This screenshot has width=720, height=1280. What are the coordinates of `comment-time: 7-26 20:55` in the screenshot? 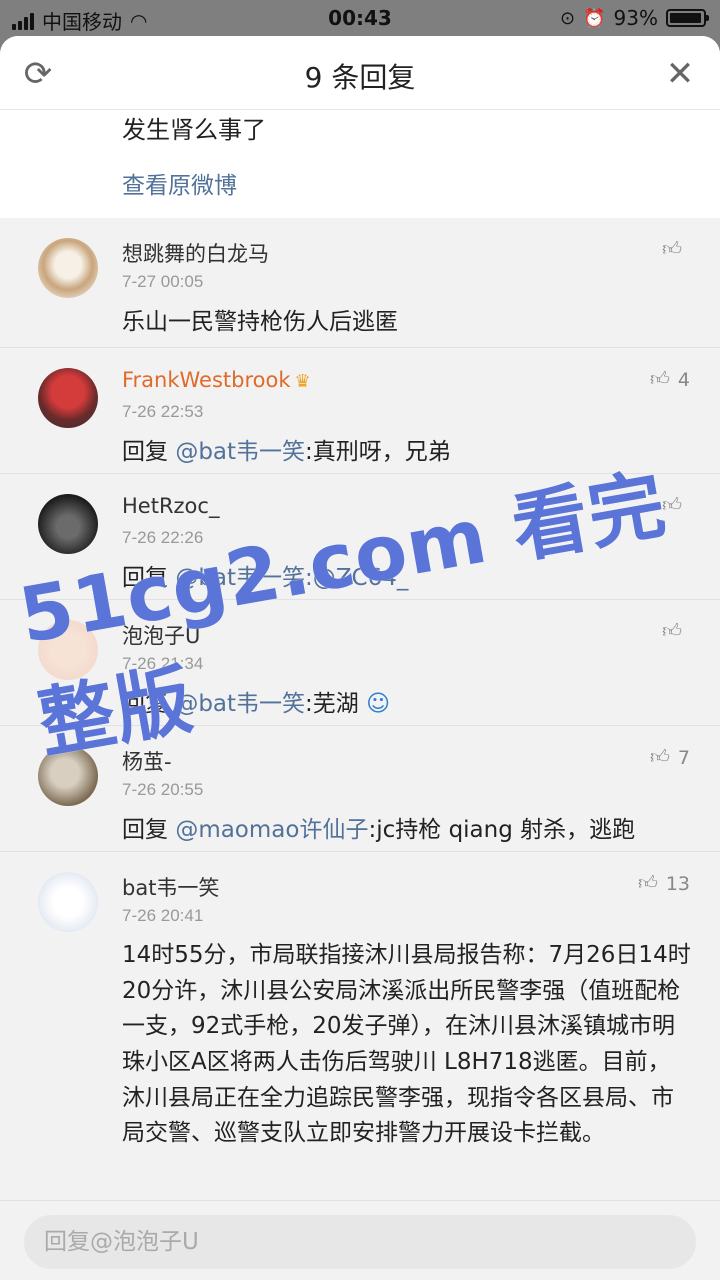 It's located at (163, 789).